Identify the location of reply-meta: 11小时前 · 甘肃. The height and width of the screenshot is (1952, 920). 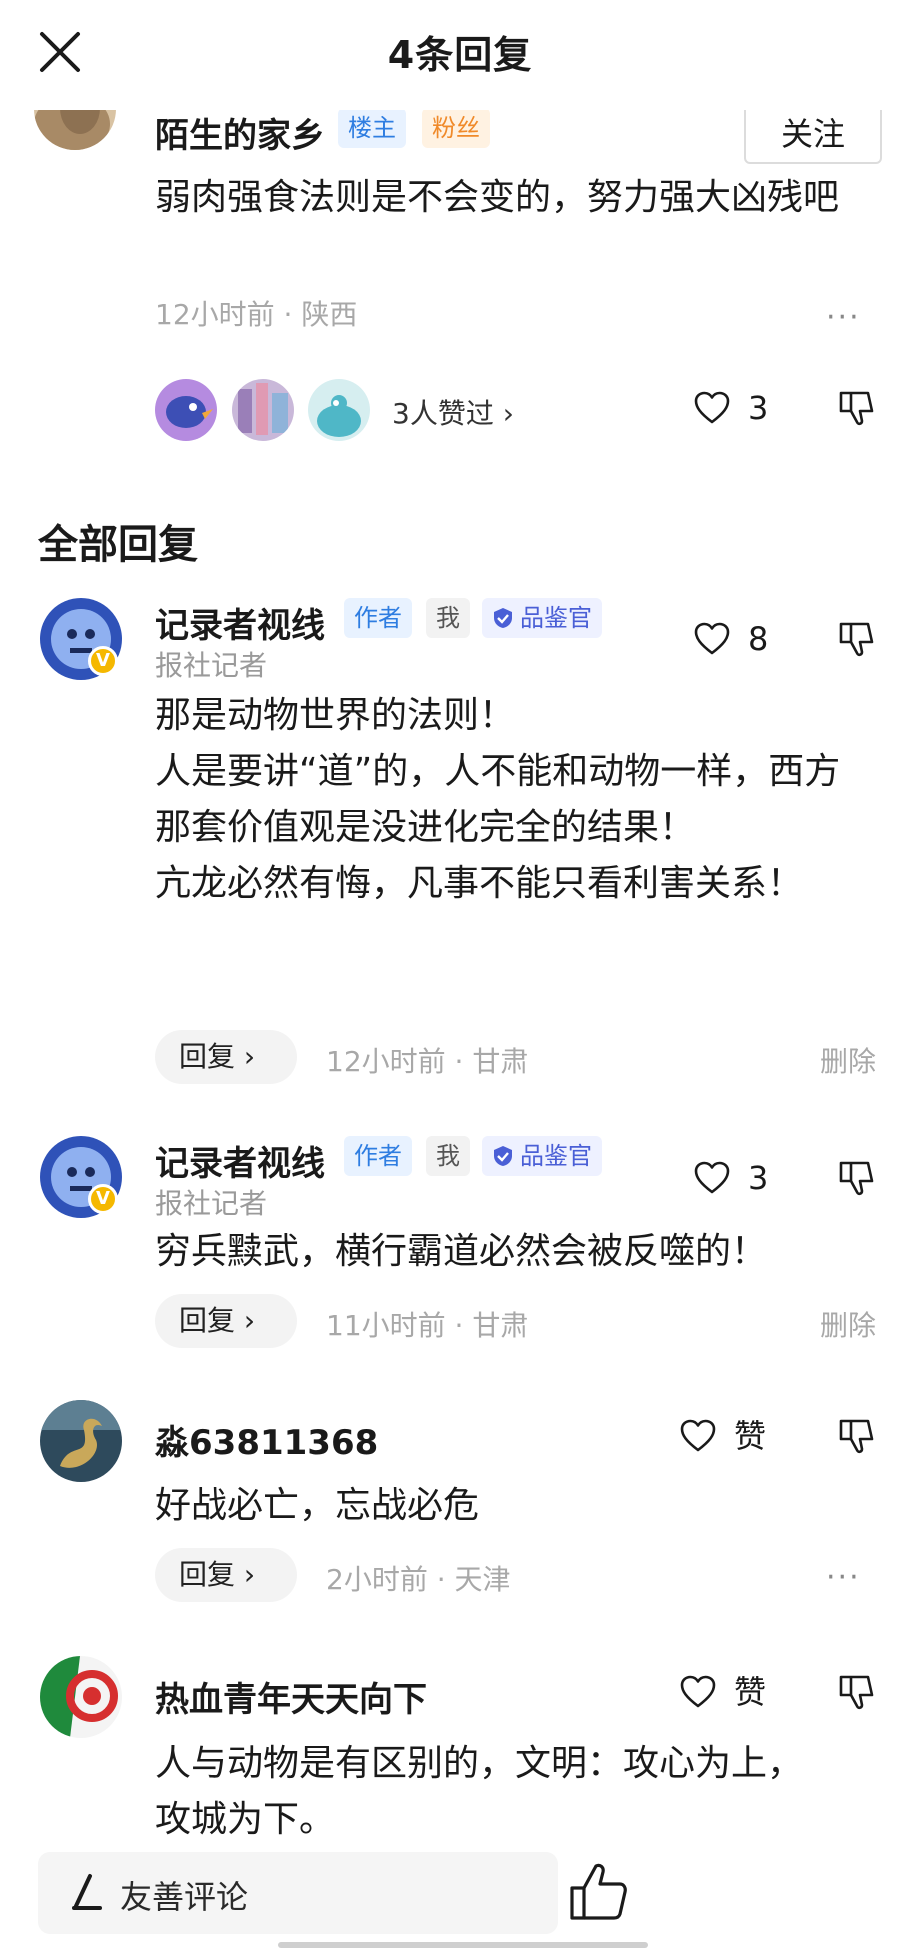
(427, 1325).